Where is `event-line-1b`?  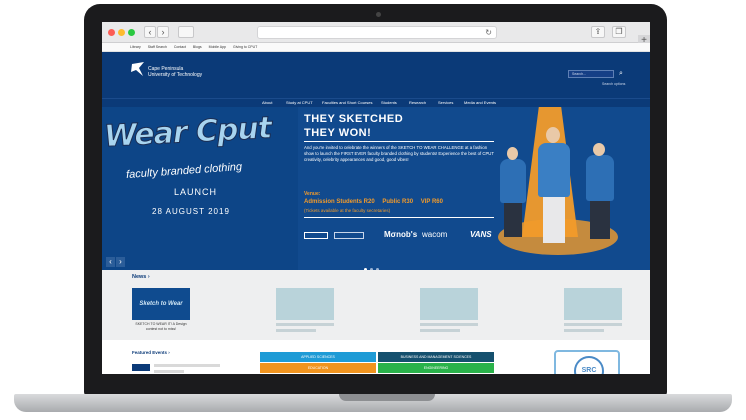
event-line-1b is located at coordinates (169, 371).